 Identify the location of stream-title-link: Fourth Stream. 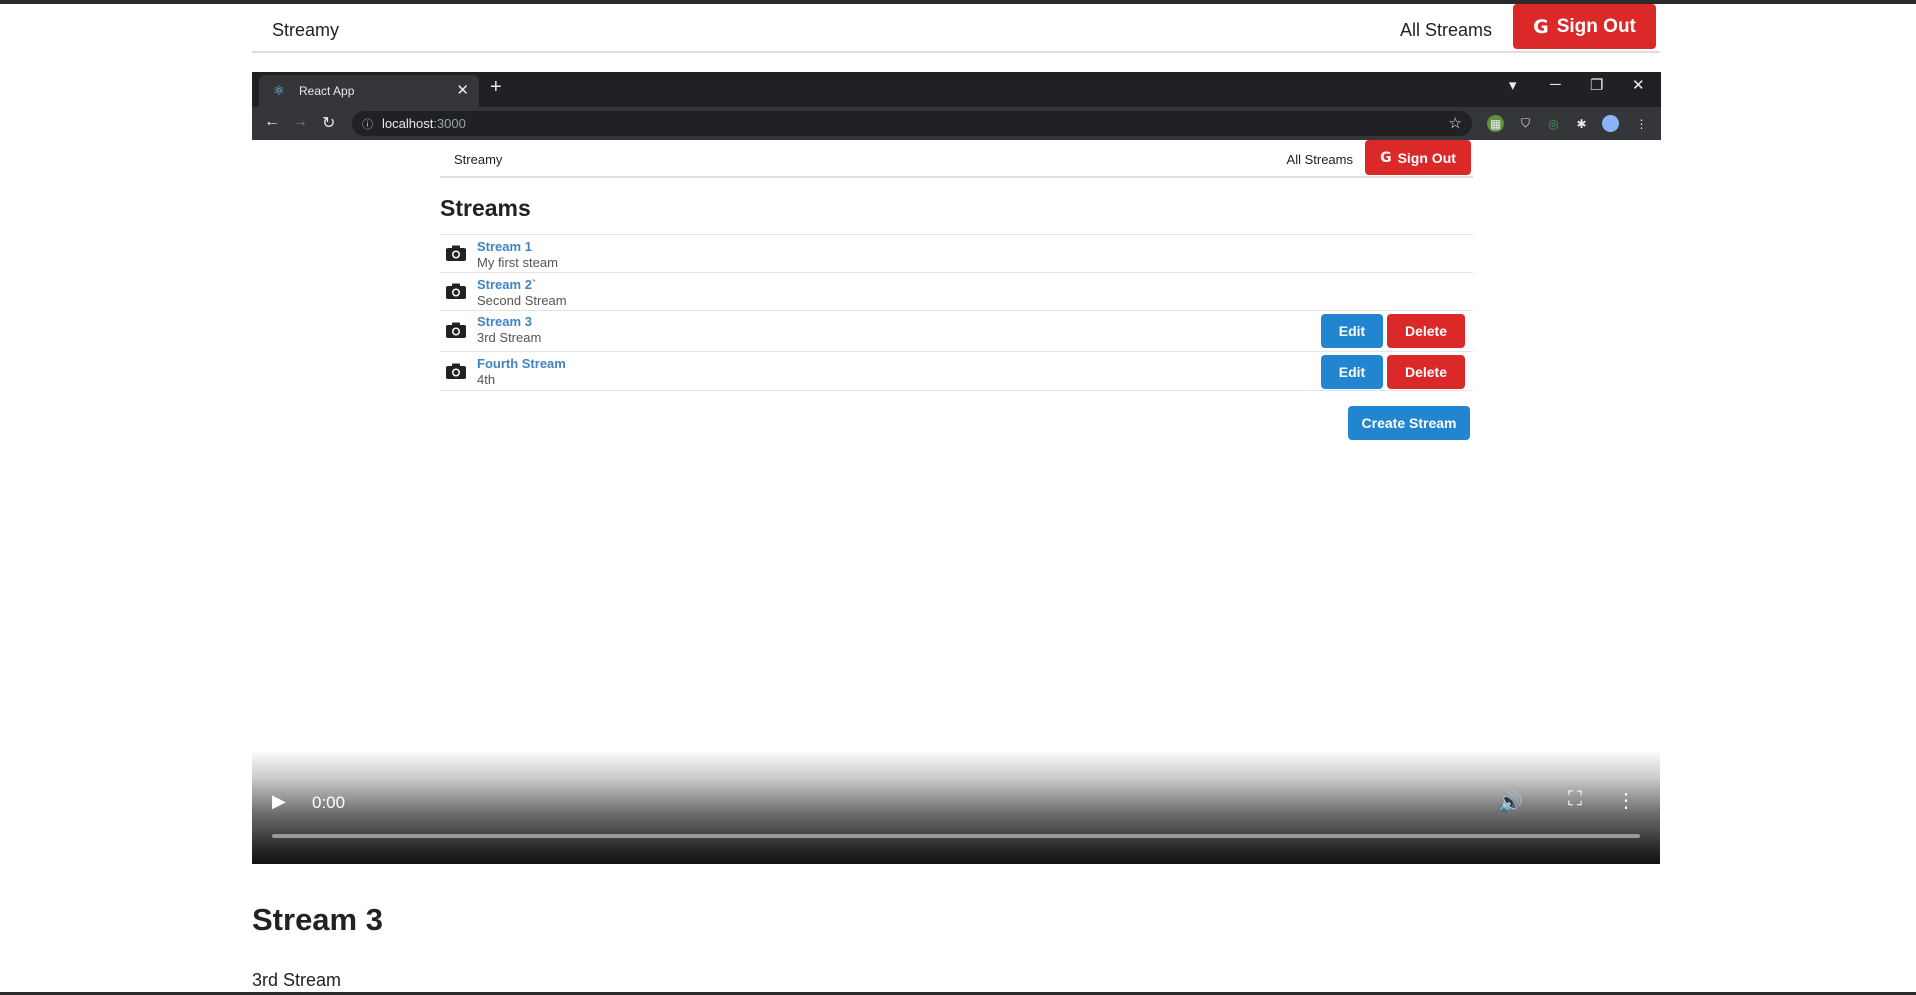
(521, 363).